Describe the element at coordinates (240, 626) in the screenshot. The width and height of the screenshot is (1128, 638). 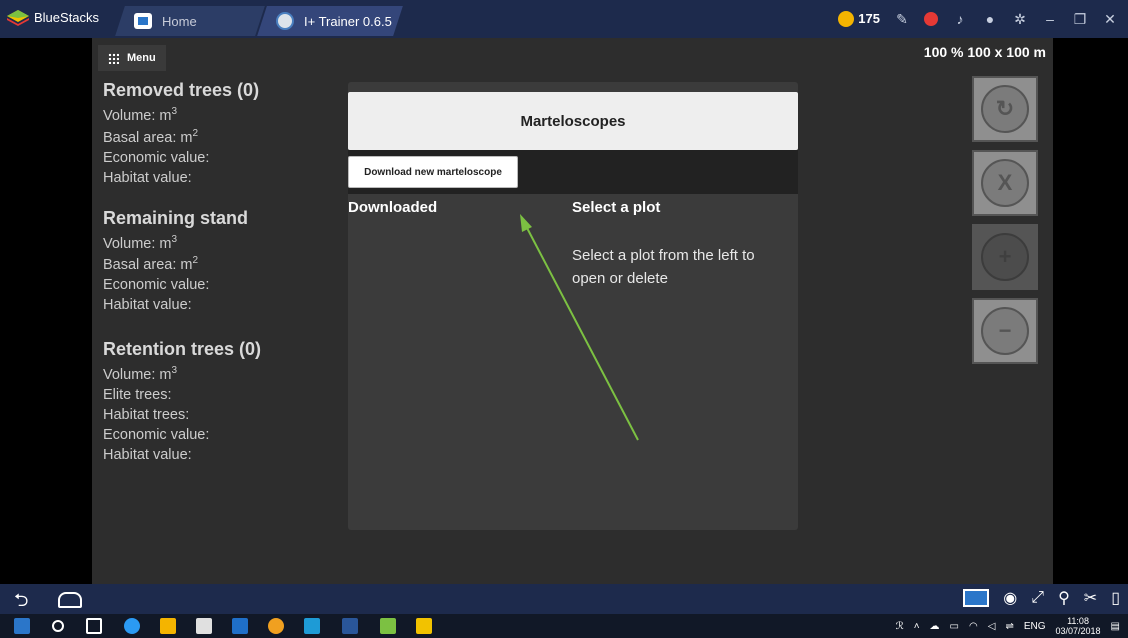
I see `outlook-icon` at that location.